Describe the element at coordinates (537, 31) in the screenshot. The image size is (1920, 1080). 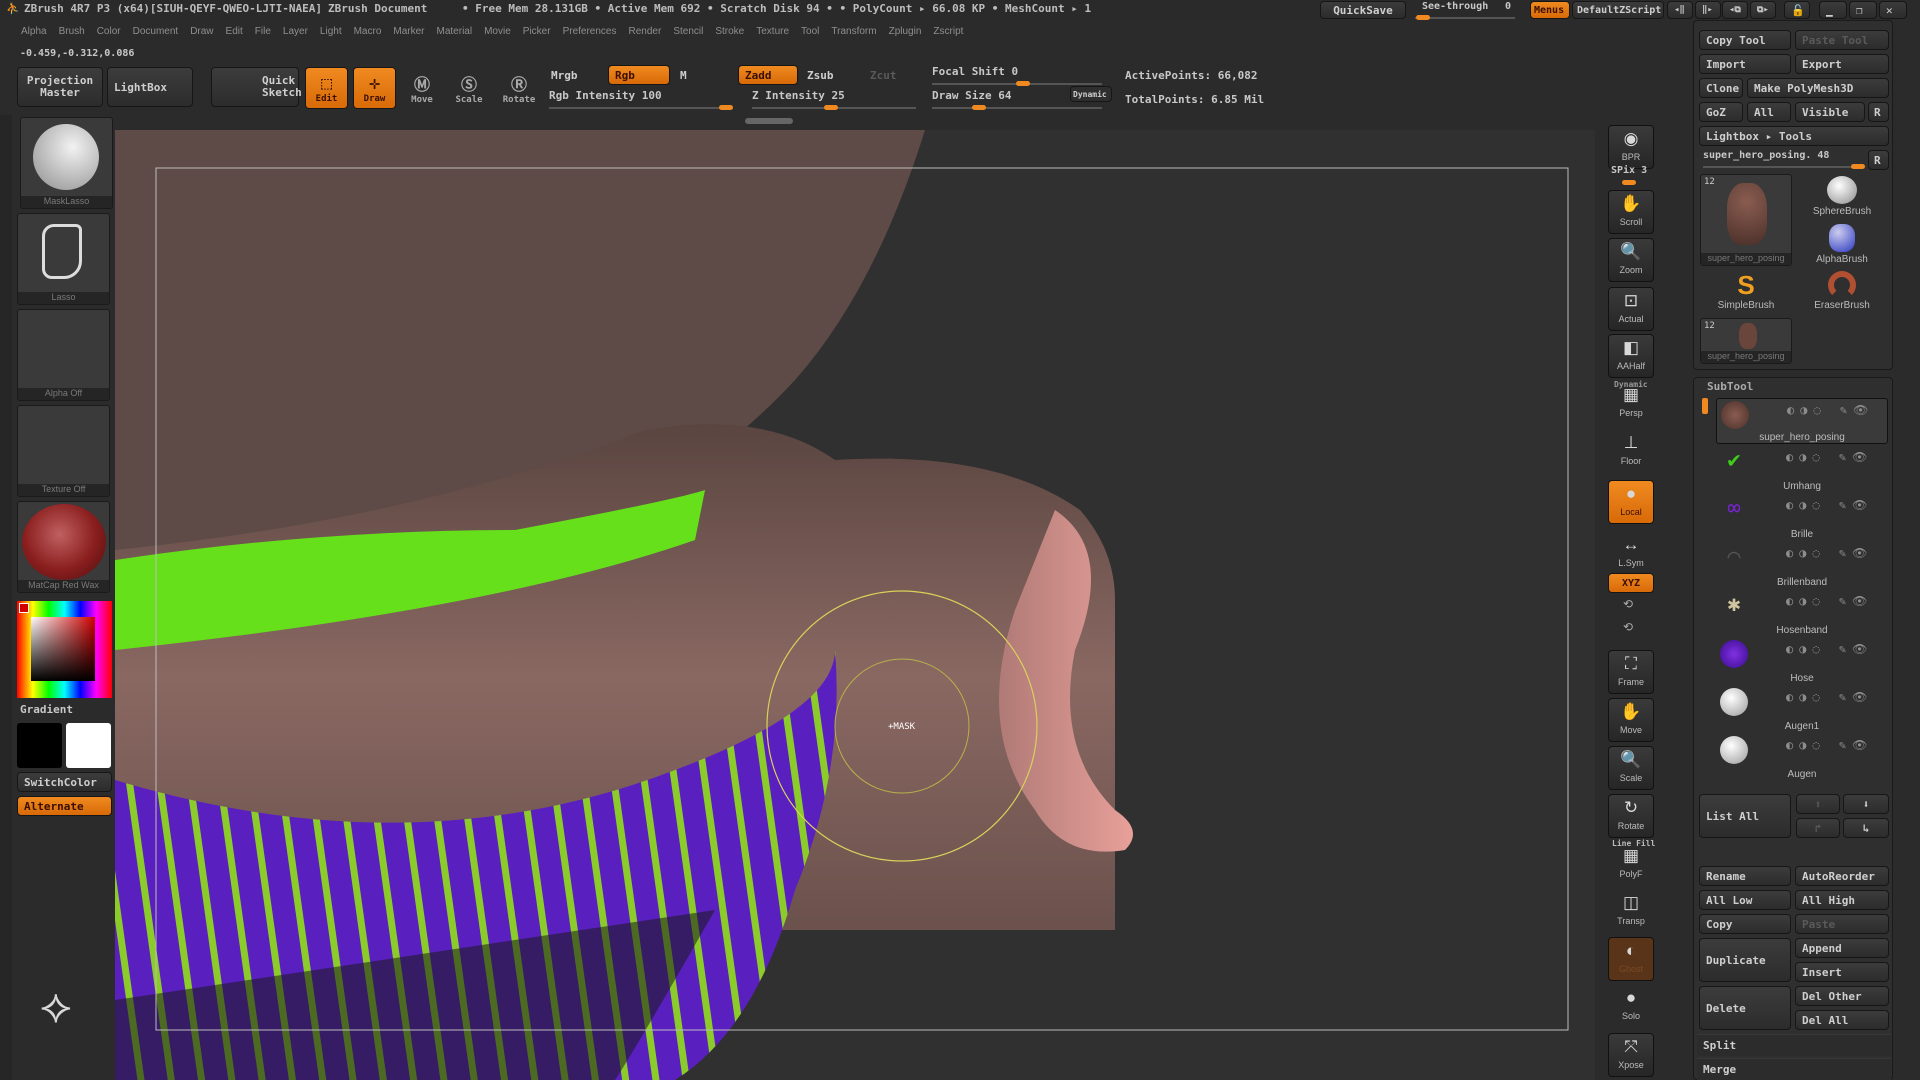
I see `menu-picker: Picker` at that location.